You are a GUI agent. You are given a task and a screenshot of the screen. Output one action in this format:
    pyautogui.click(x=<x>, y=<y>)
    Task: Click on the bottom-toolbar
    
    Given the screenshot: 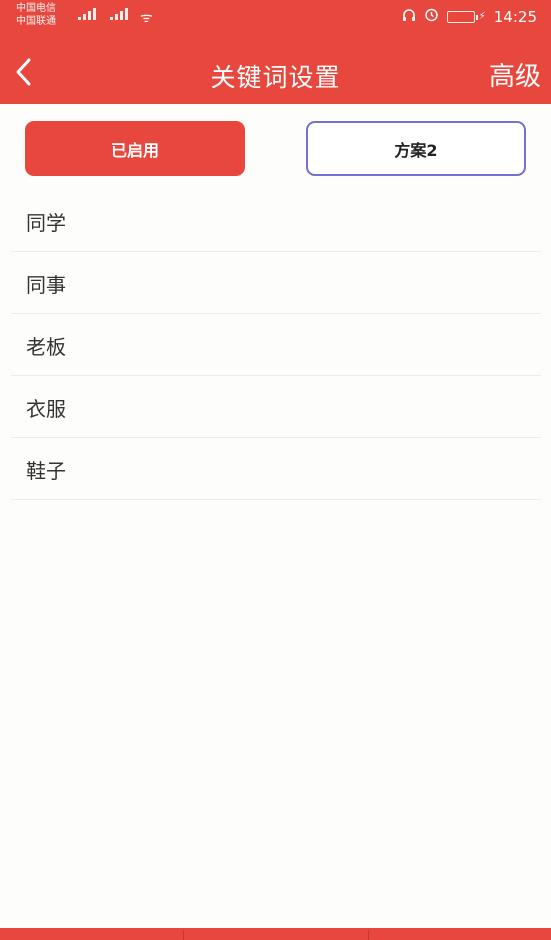 What is the action you would take?
    pyautogui.click(x=275, y=934)
    